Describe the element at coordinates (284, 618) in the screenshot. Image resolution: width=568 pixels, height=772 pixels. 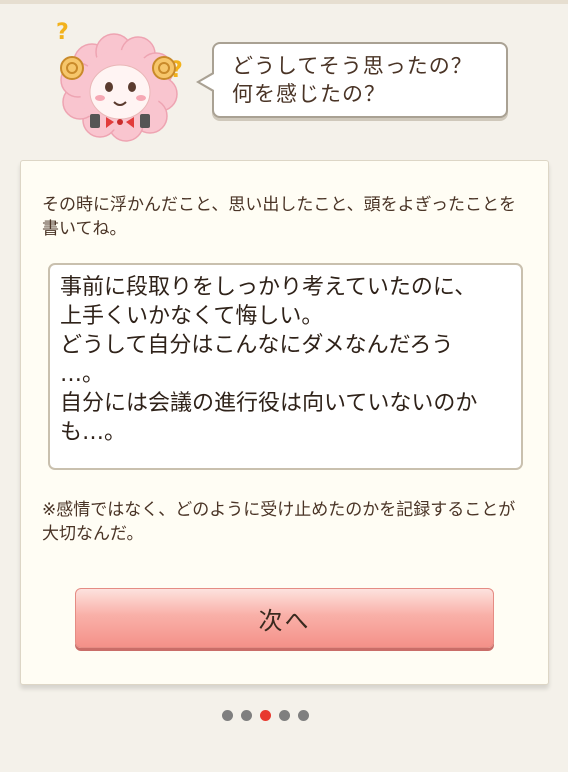
I see `next-button: 次へ` at that location.